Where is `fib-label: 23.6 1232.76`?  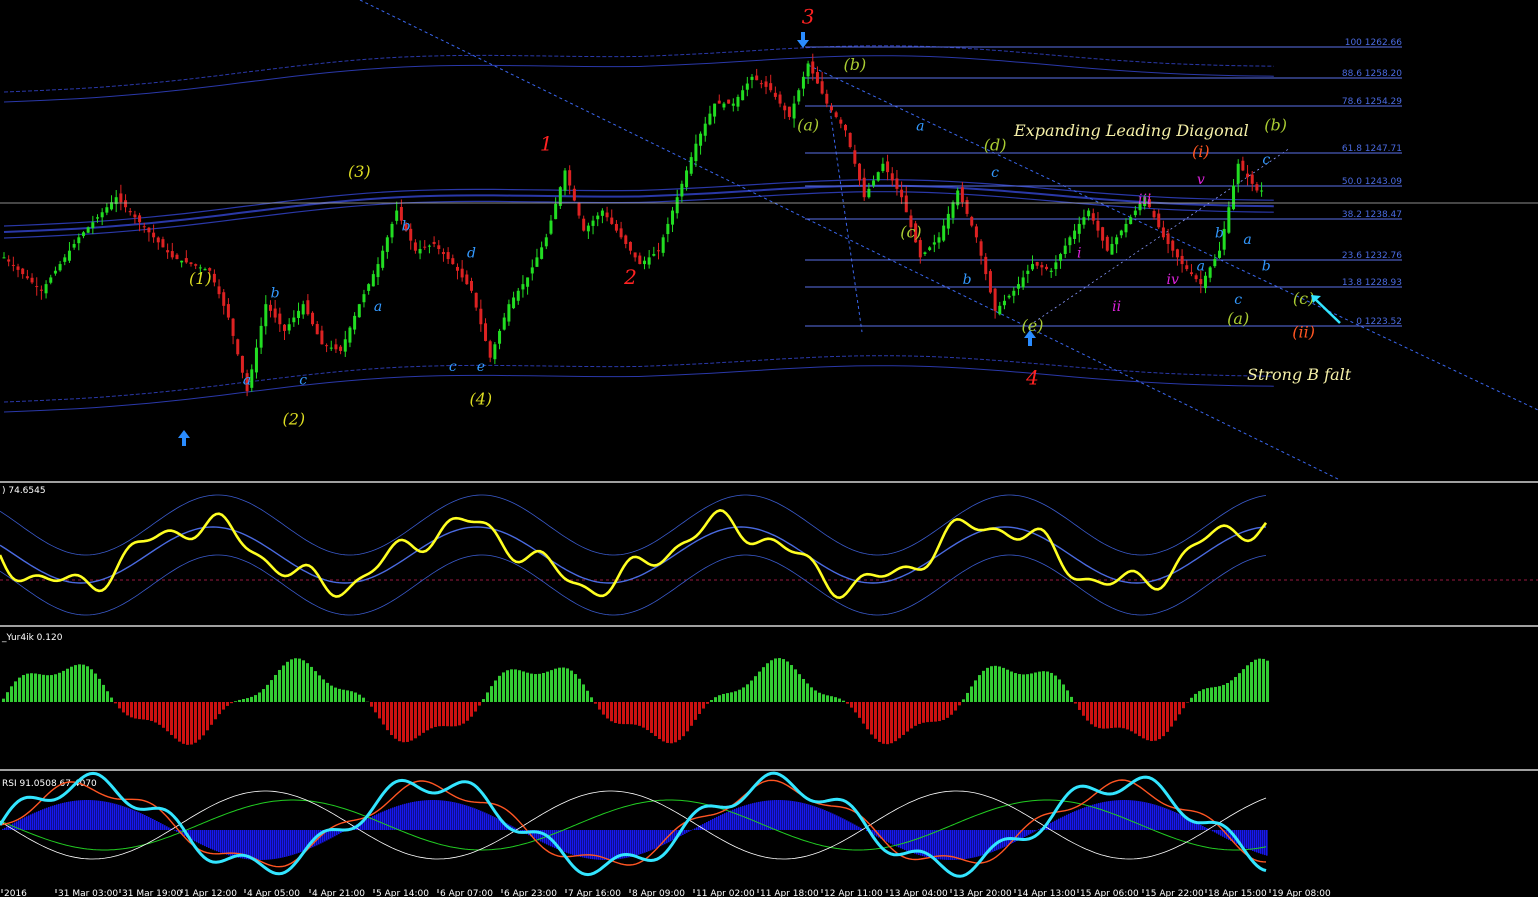
fib-label: 23.6 1232.76 is located at coordinates (1372, 256).